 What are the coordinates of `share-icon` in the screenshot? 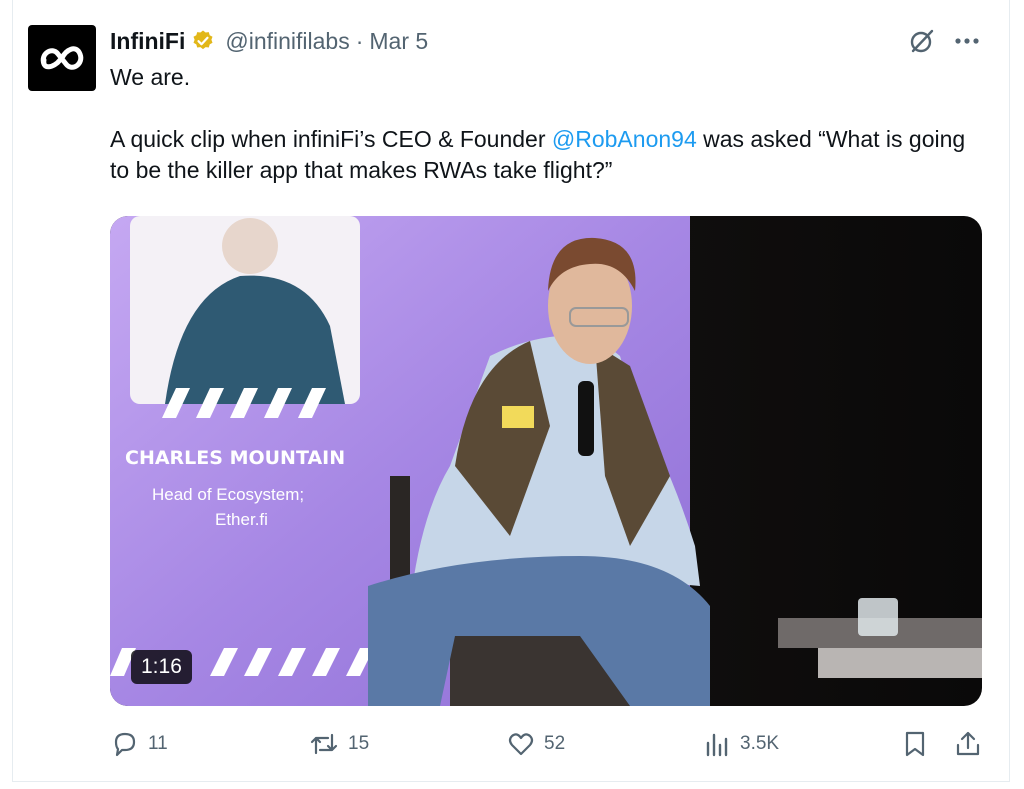 It's located at (968, 743).